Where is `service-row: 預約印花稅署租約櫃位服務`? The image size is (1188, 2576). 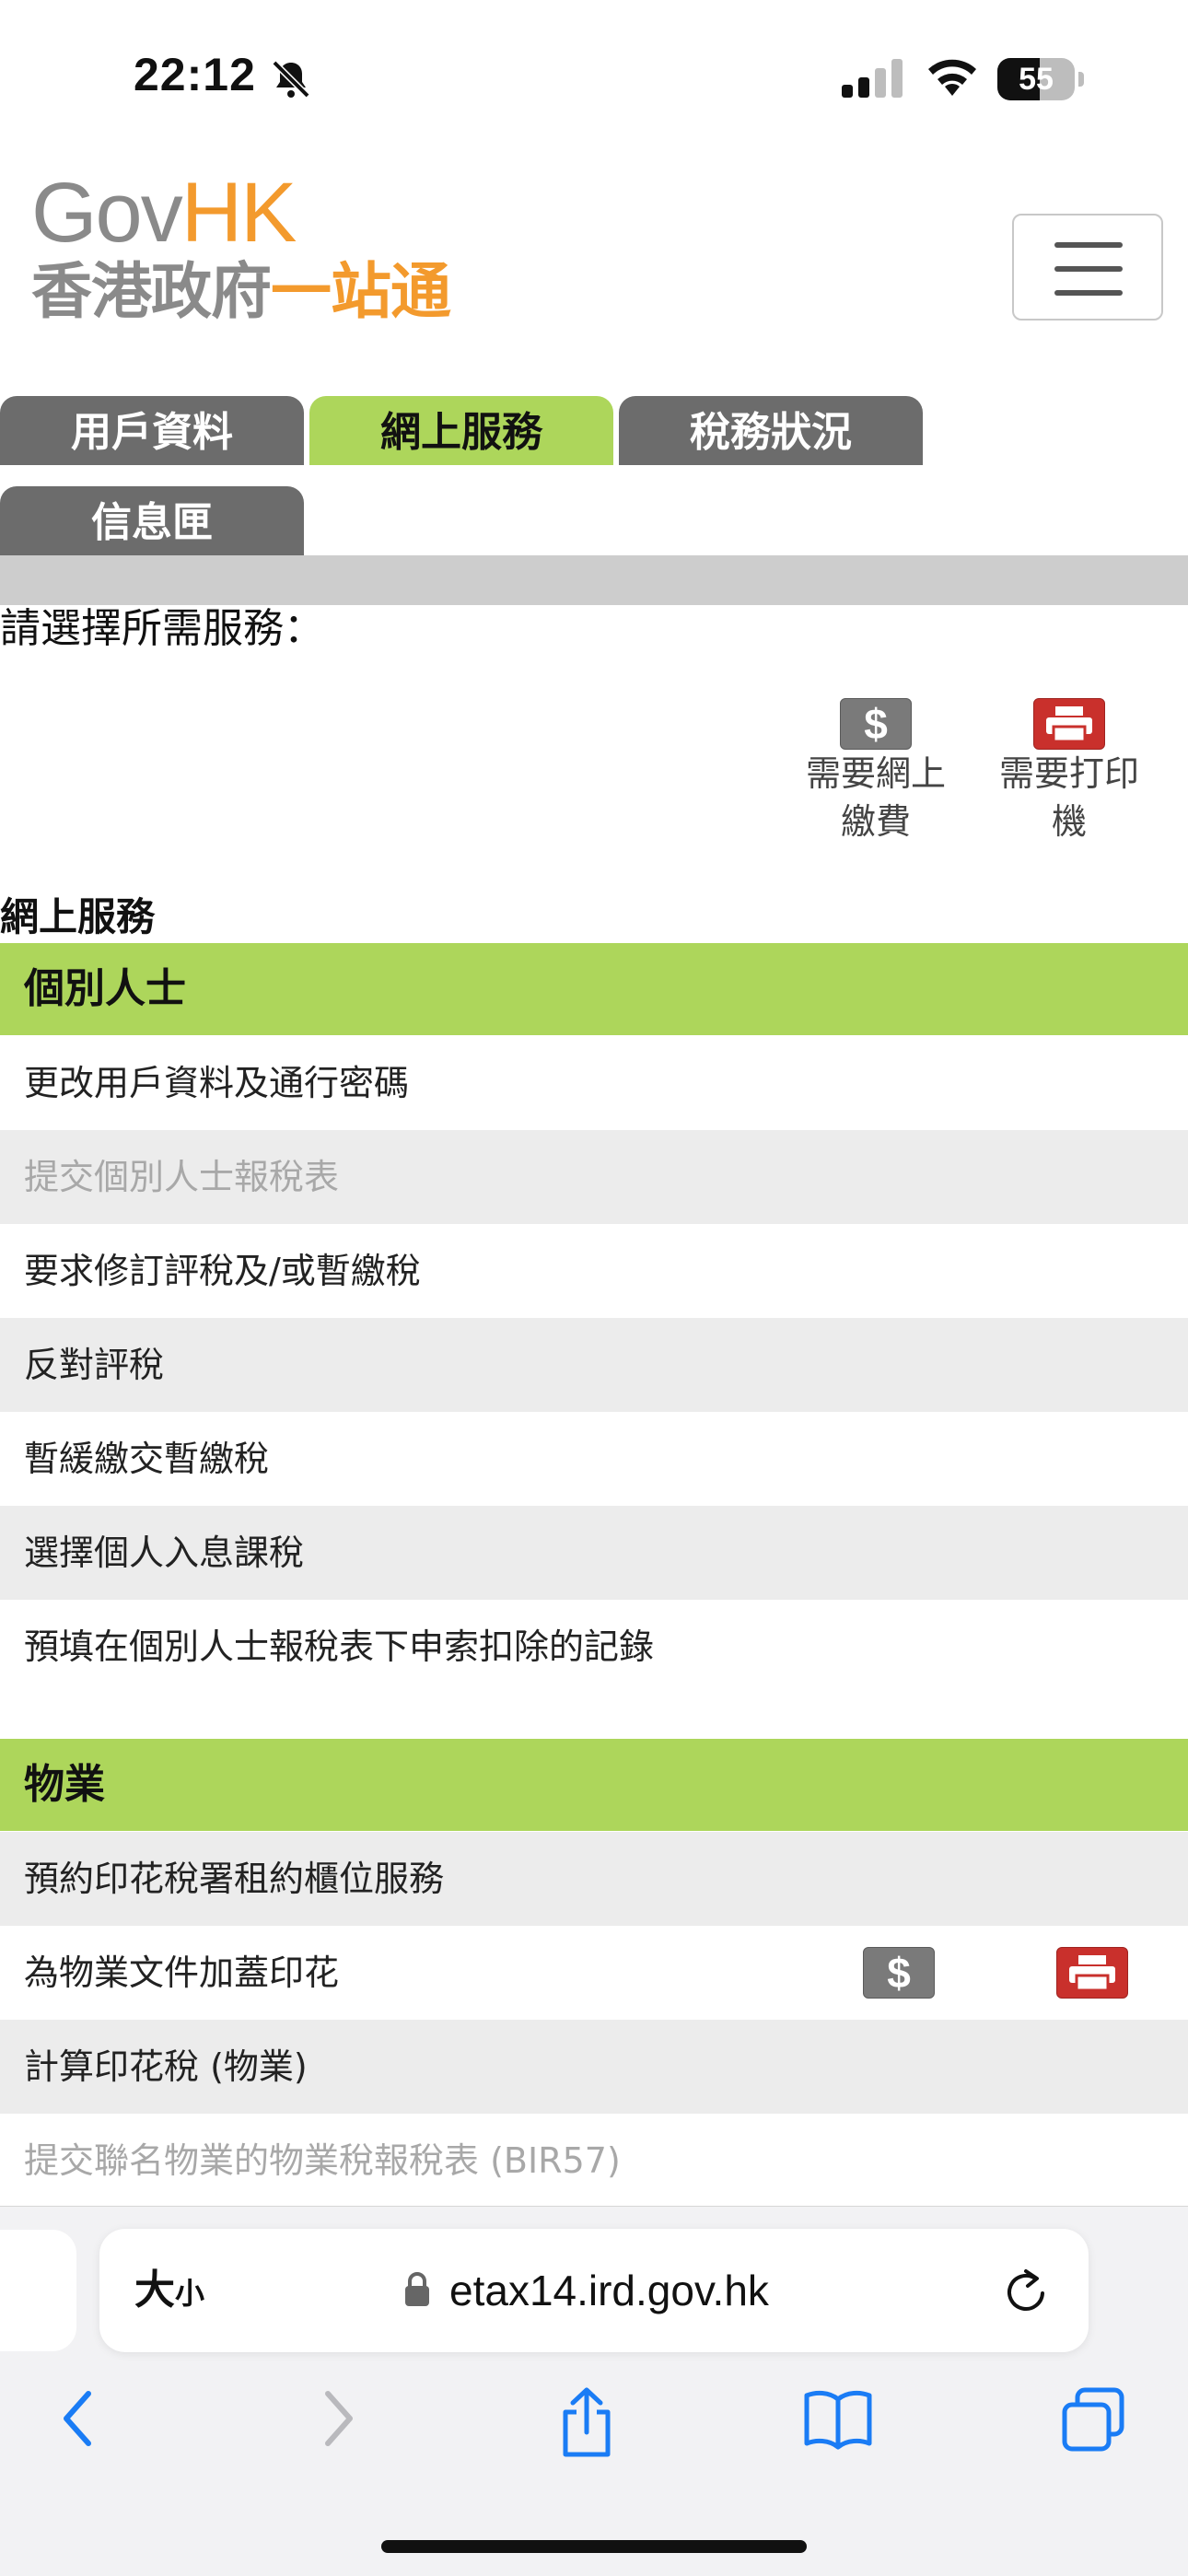 service-row: 預約印花稅署租約櫃位服務 is located at coordinates (594, 1879).